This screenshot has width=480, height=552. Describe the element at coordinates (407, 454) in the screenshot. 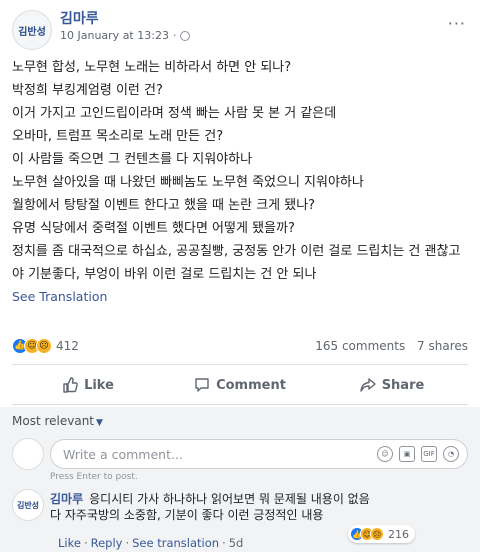

I see `camera-icon: ▣` at that location.